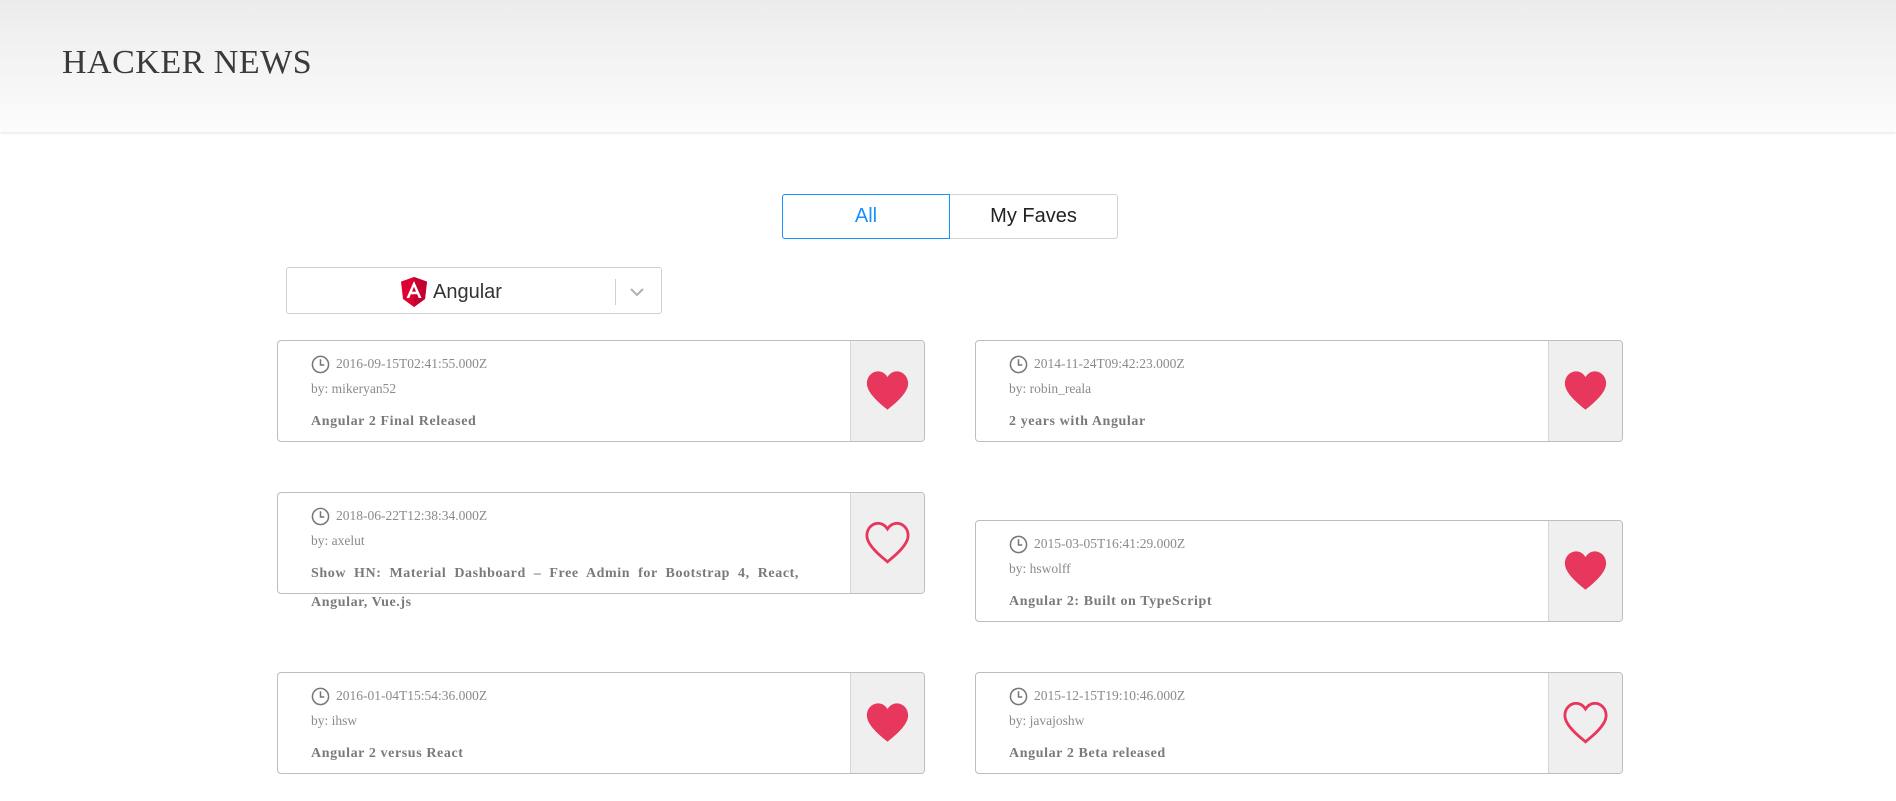 The image size is (1896, 801). What do you see at coordinates (561, 696) in the screenshot?
I see `meta-row: 2016-01-04T15:54:36.000Z` at bounding box center [561, 696].